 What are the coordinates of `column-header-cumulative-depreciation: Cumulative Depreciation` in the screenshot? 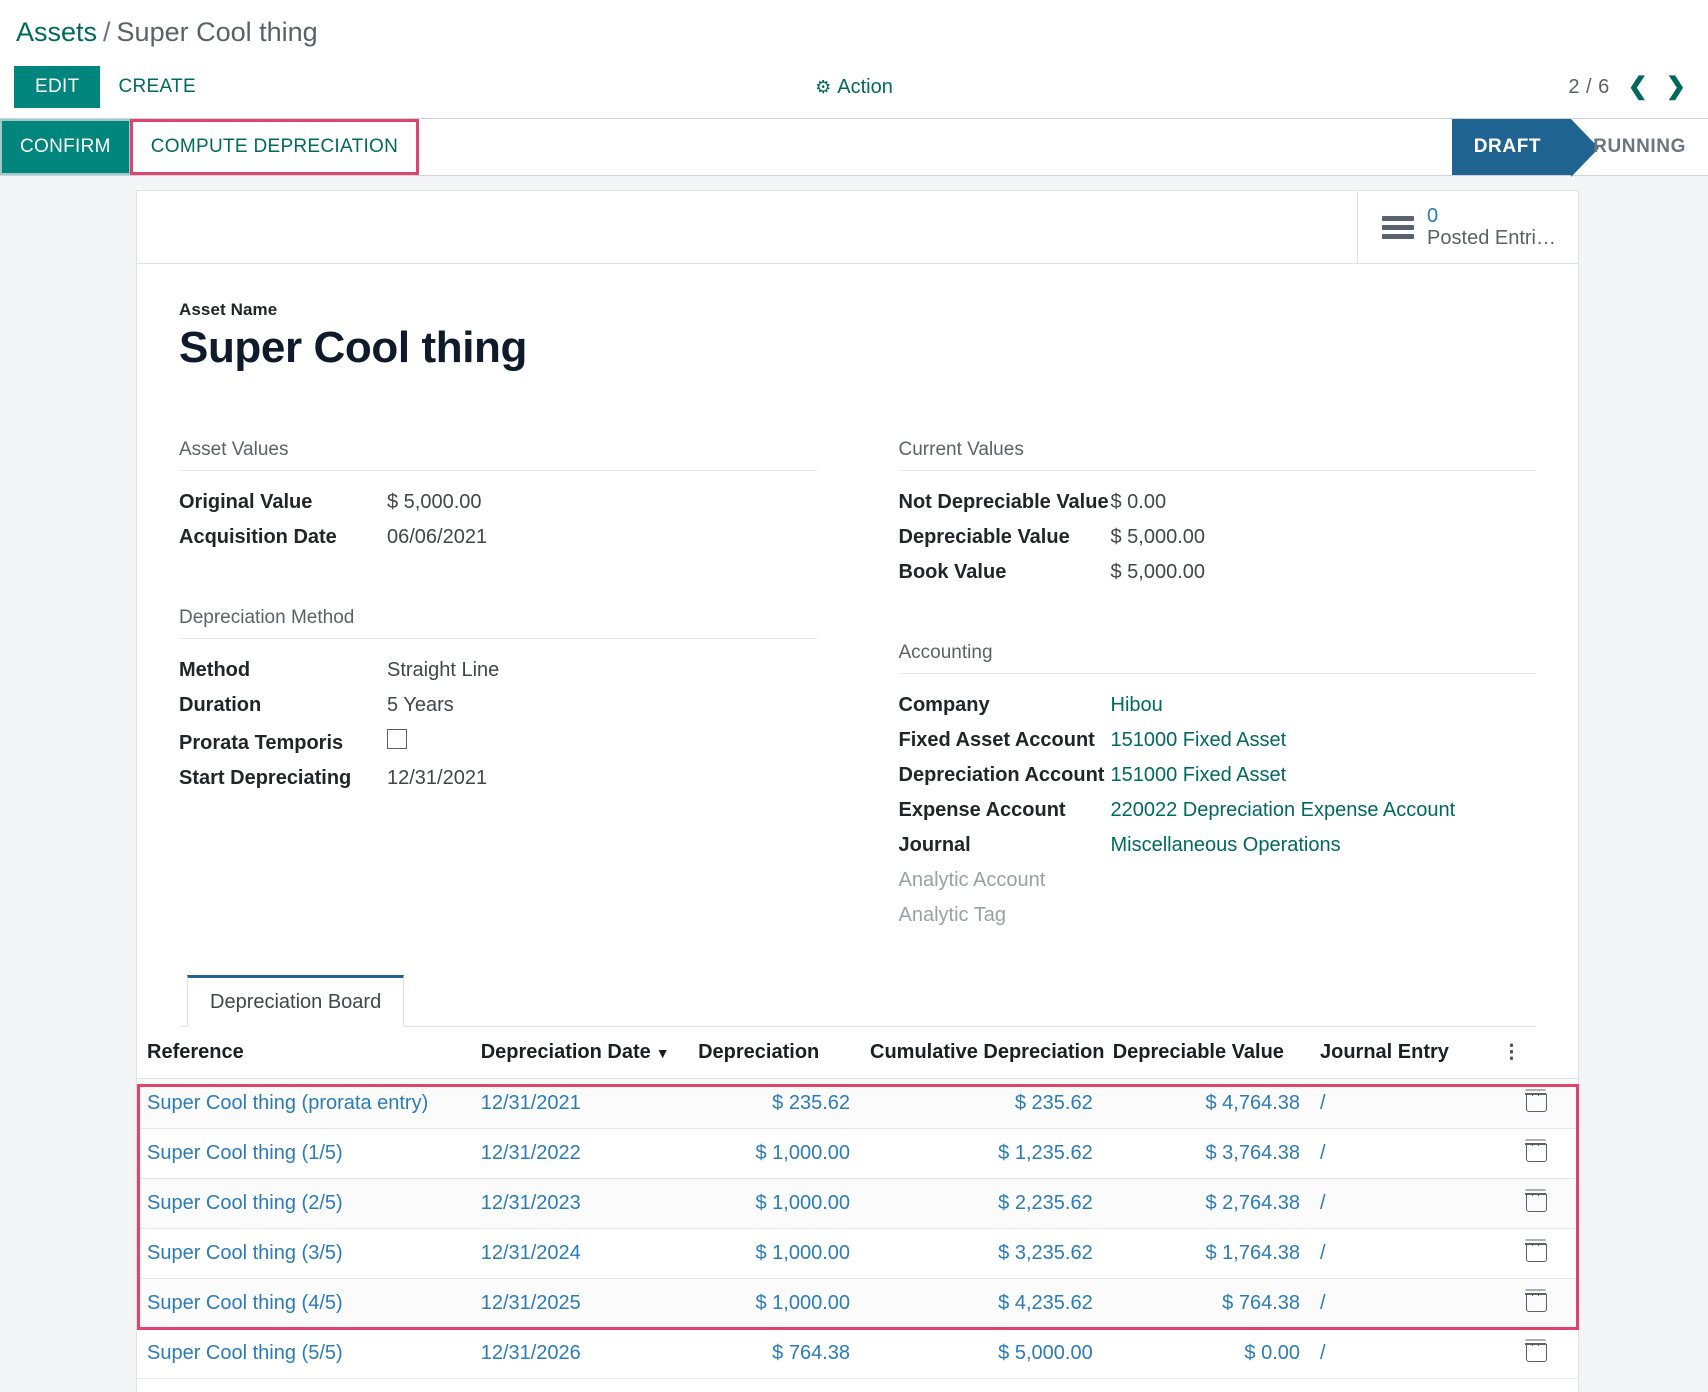 It's located at (982, 1052).